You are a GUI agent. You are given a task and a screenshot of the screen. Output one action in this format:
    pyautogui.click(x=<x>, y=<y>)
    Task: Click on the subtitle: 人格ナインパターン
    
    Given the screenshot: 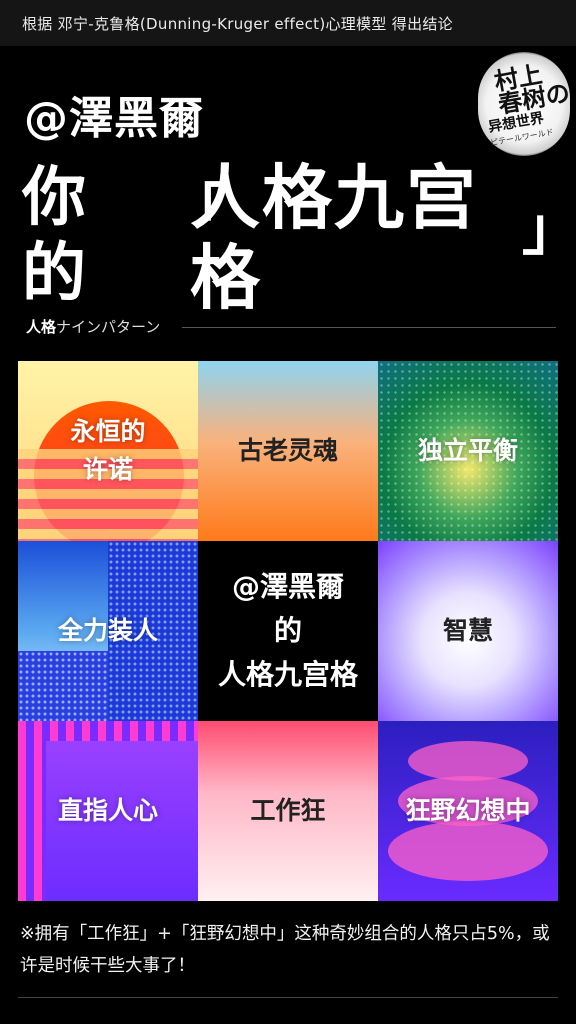 What is the action you would take?
    pyautogui.click(x=93, y=326)
    